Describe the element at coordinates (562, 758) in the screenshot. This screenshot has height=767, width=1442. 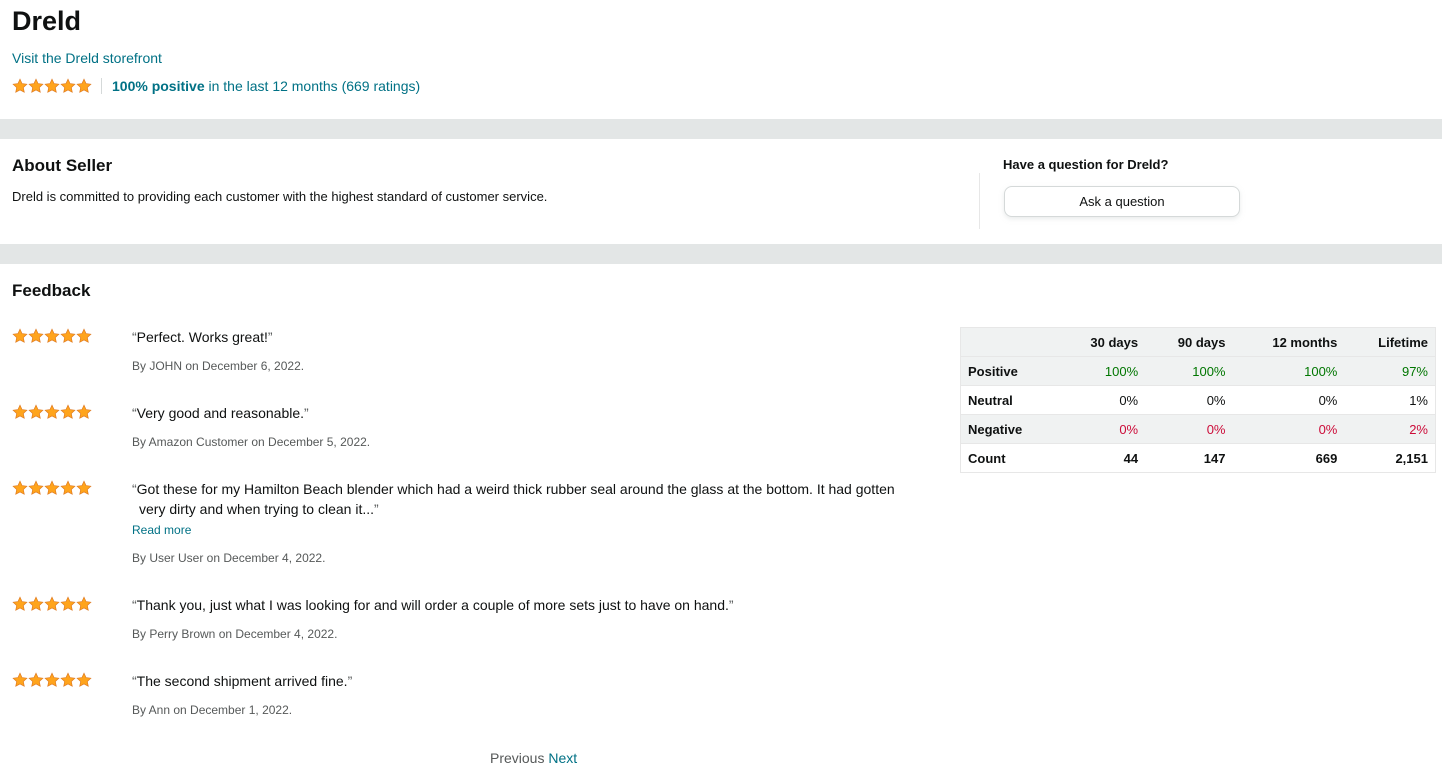
I see `next-link: Next` at that location.